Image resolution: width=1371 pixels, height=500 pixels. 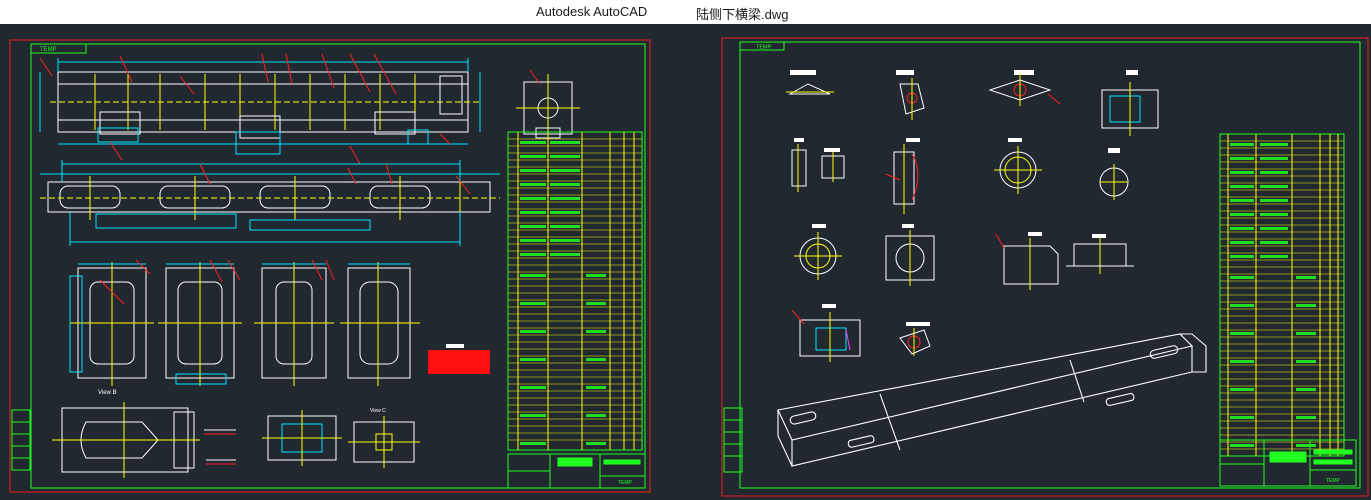 I want to click on isometric-beam, so click(x=992, y=400).